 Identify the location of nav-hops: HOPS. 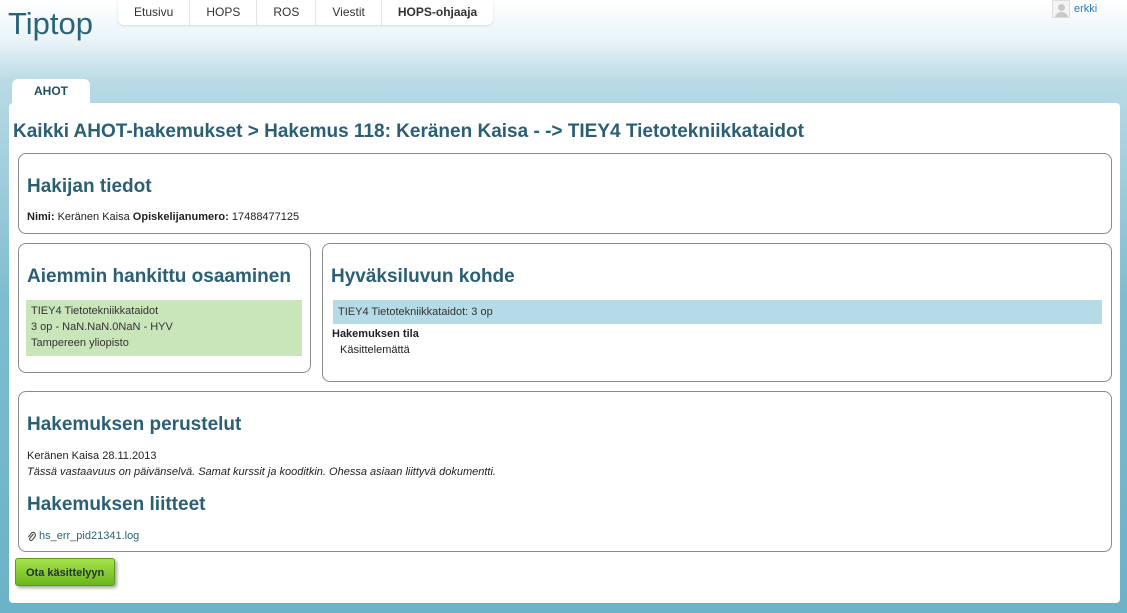
(224, 12).